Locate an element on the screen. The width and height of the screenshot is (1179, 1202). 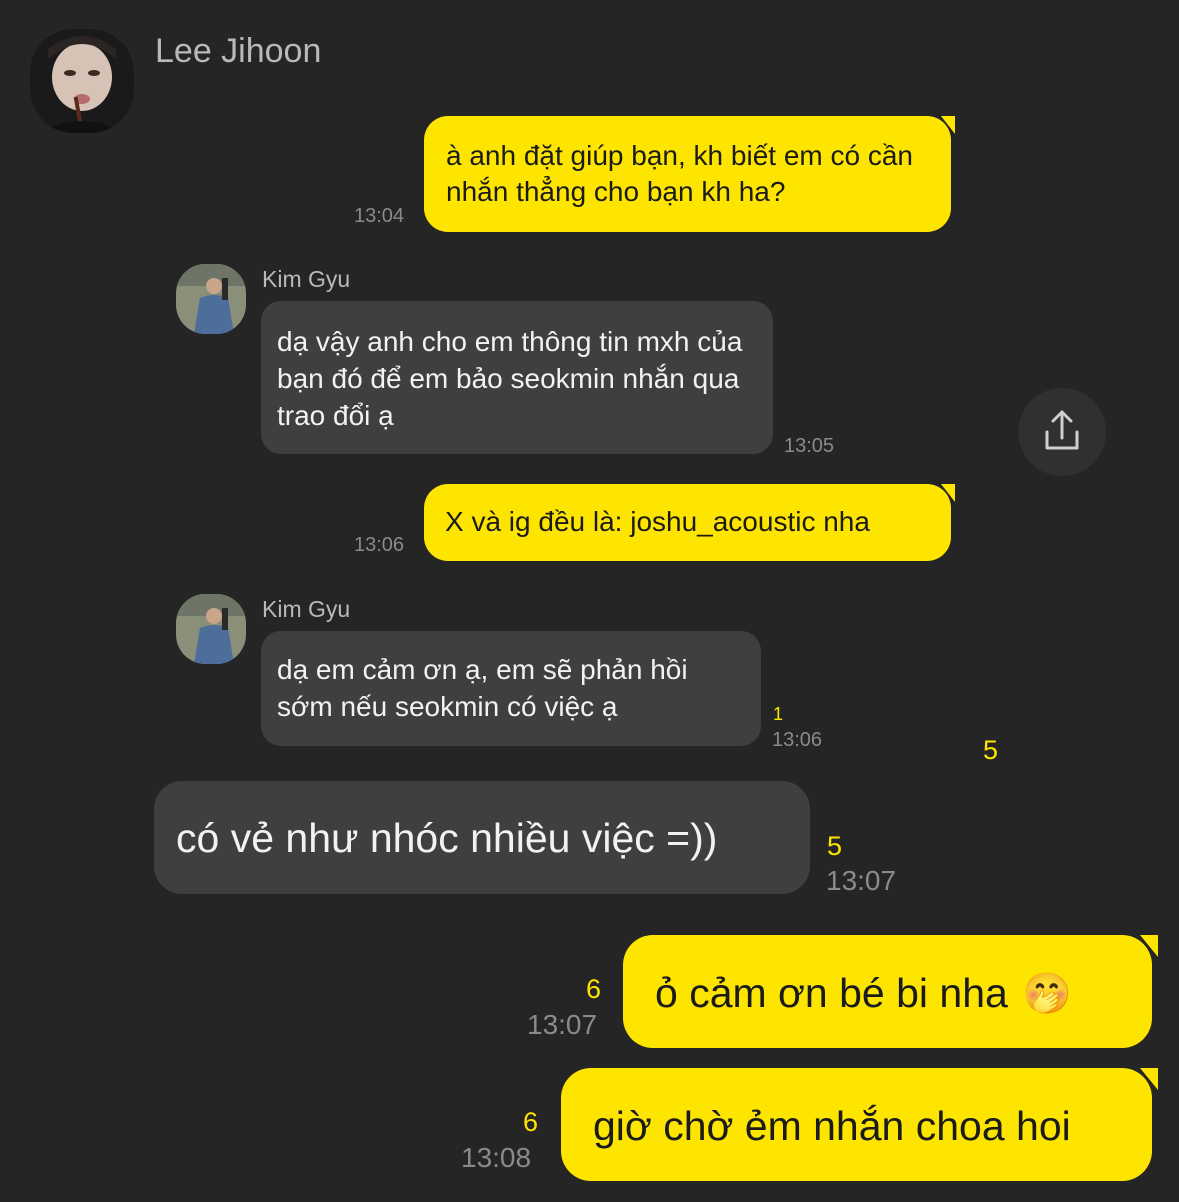
message-bubble-outgoing: giờ chờ ẻm nhắn choa hoi is located at coordinates (859, 1124).